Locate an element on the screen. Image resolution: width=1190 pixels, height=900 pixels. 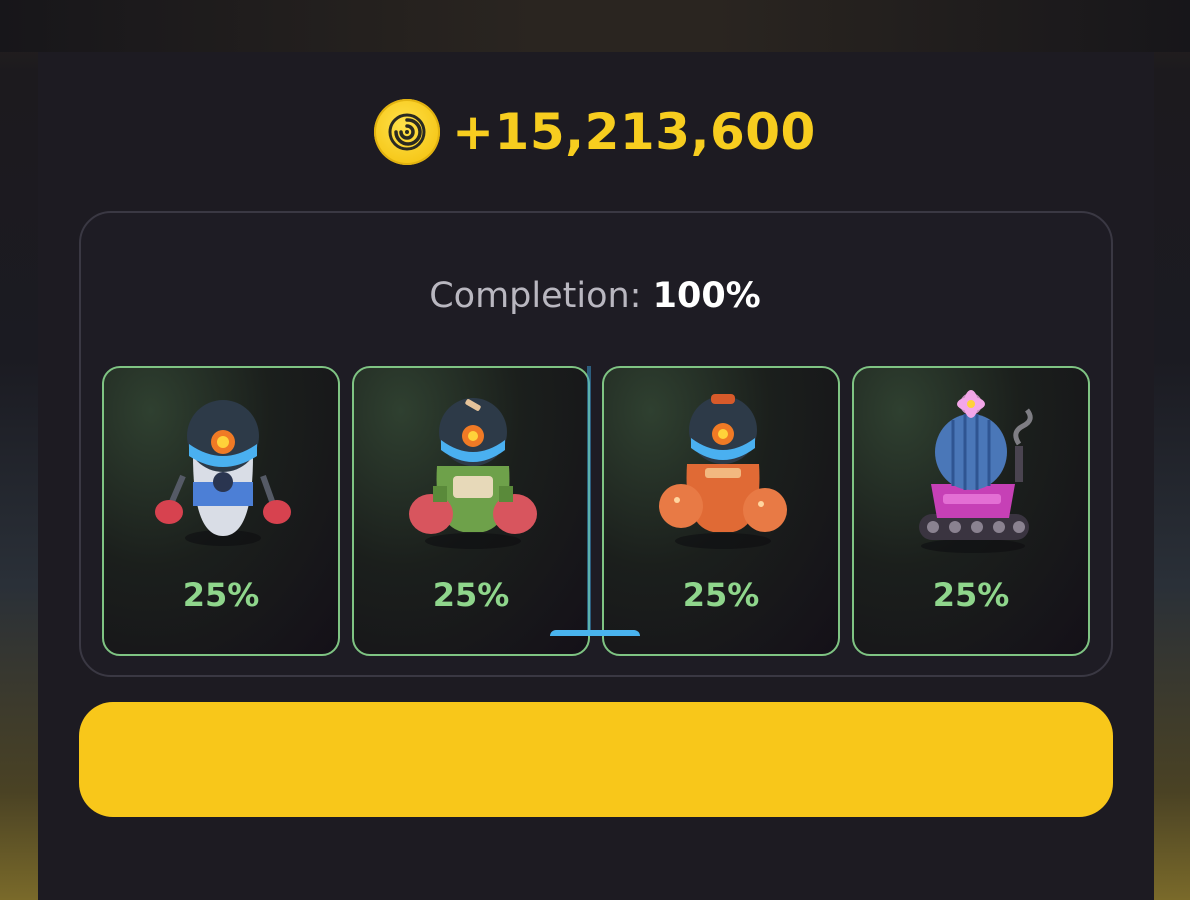
claim-button is located at coordinates (596, 759).